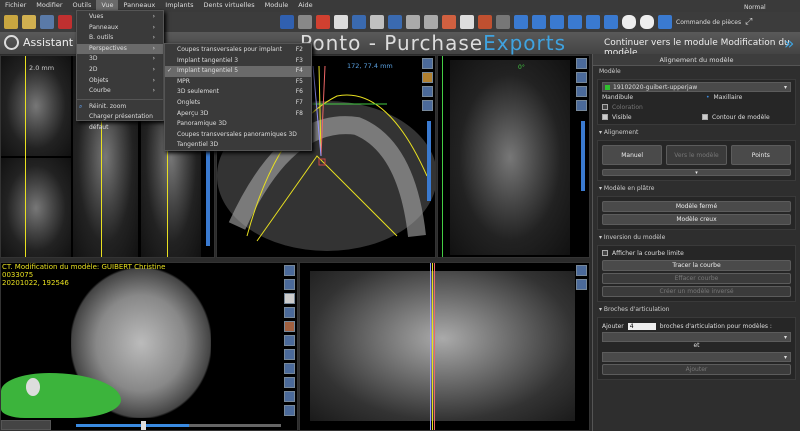 The image size is (800, 431). What do you see at coordinates (47, 22) in the screenshot?
I see `save-icon` at bounding box center [47, 22].